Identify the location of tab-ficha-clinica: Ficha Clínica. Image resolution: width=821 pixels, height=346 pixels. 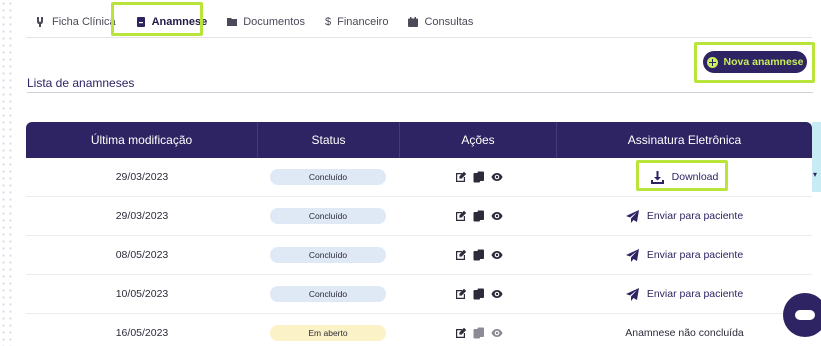
(76, 22).